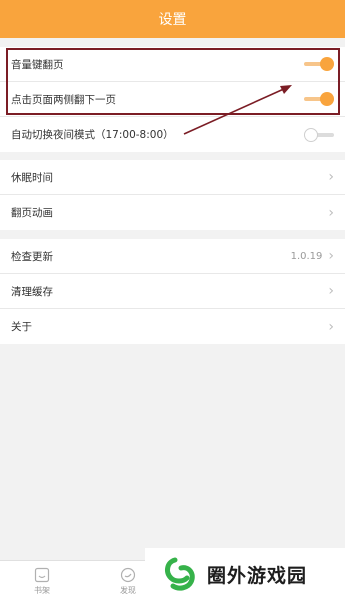 The height and width of the screenshot is (600, 345). I want to click on clear-cache-row: 清理缓存 ›, so click(172, 291).